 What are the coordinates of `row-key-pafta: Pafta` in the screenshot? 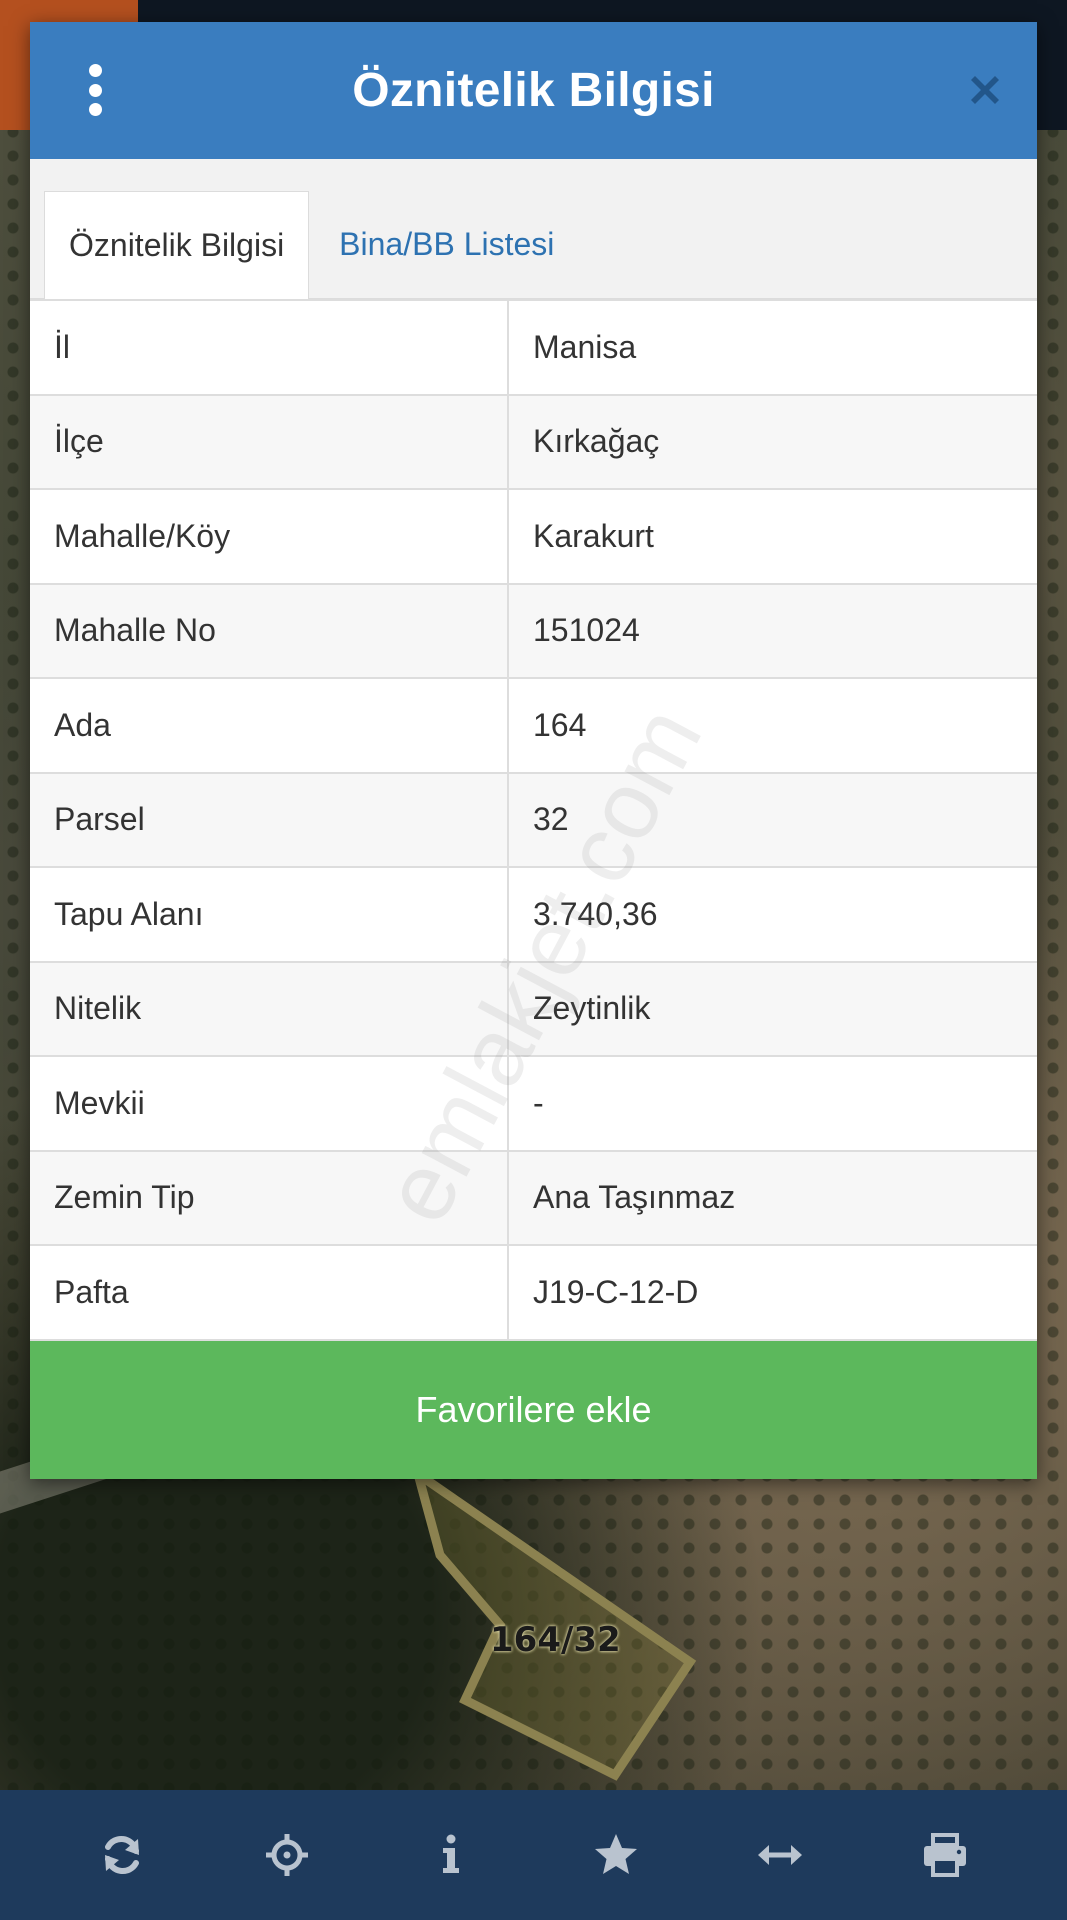 It's located at (269, 1292).